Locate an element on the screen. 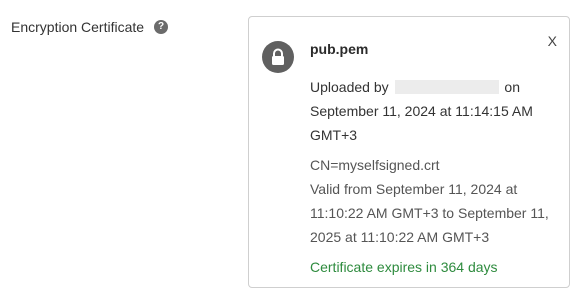 Image resolution: width=585 pixels, height=304 pixels. uploaded-by-suffix: on is located at coordinates (512, 87).